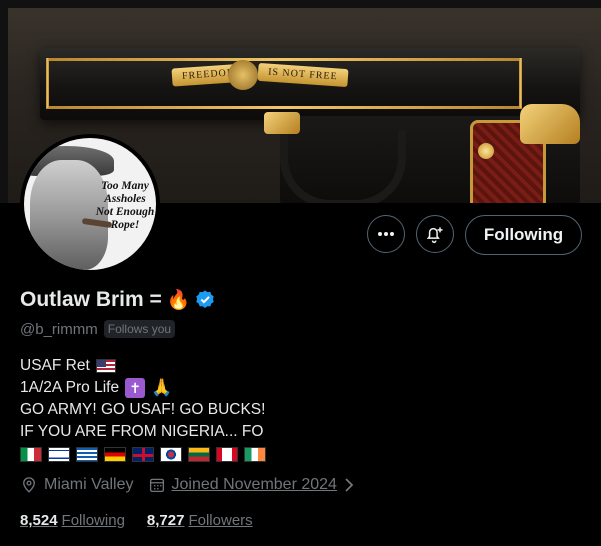 The image size is (601, 546). Describe the element at coordinates (282, 123) in the screenshot. I see `pistol-gold-part` at that location.